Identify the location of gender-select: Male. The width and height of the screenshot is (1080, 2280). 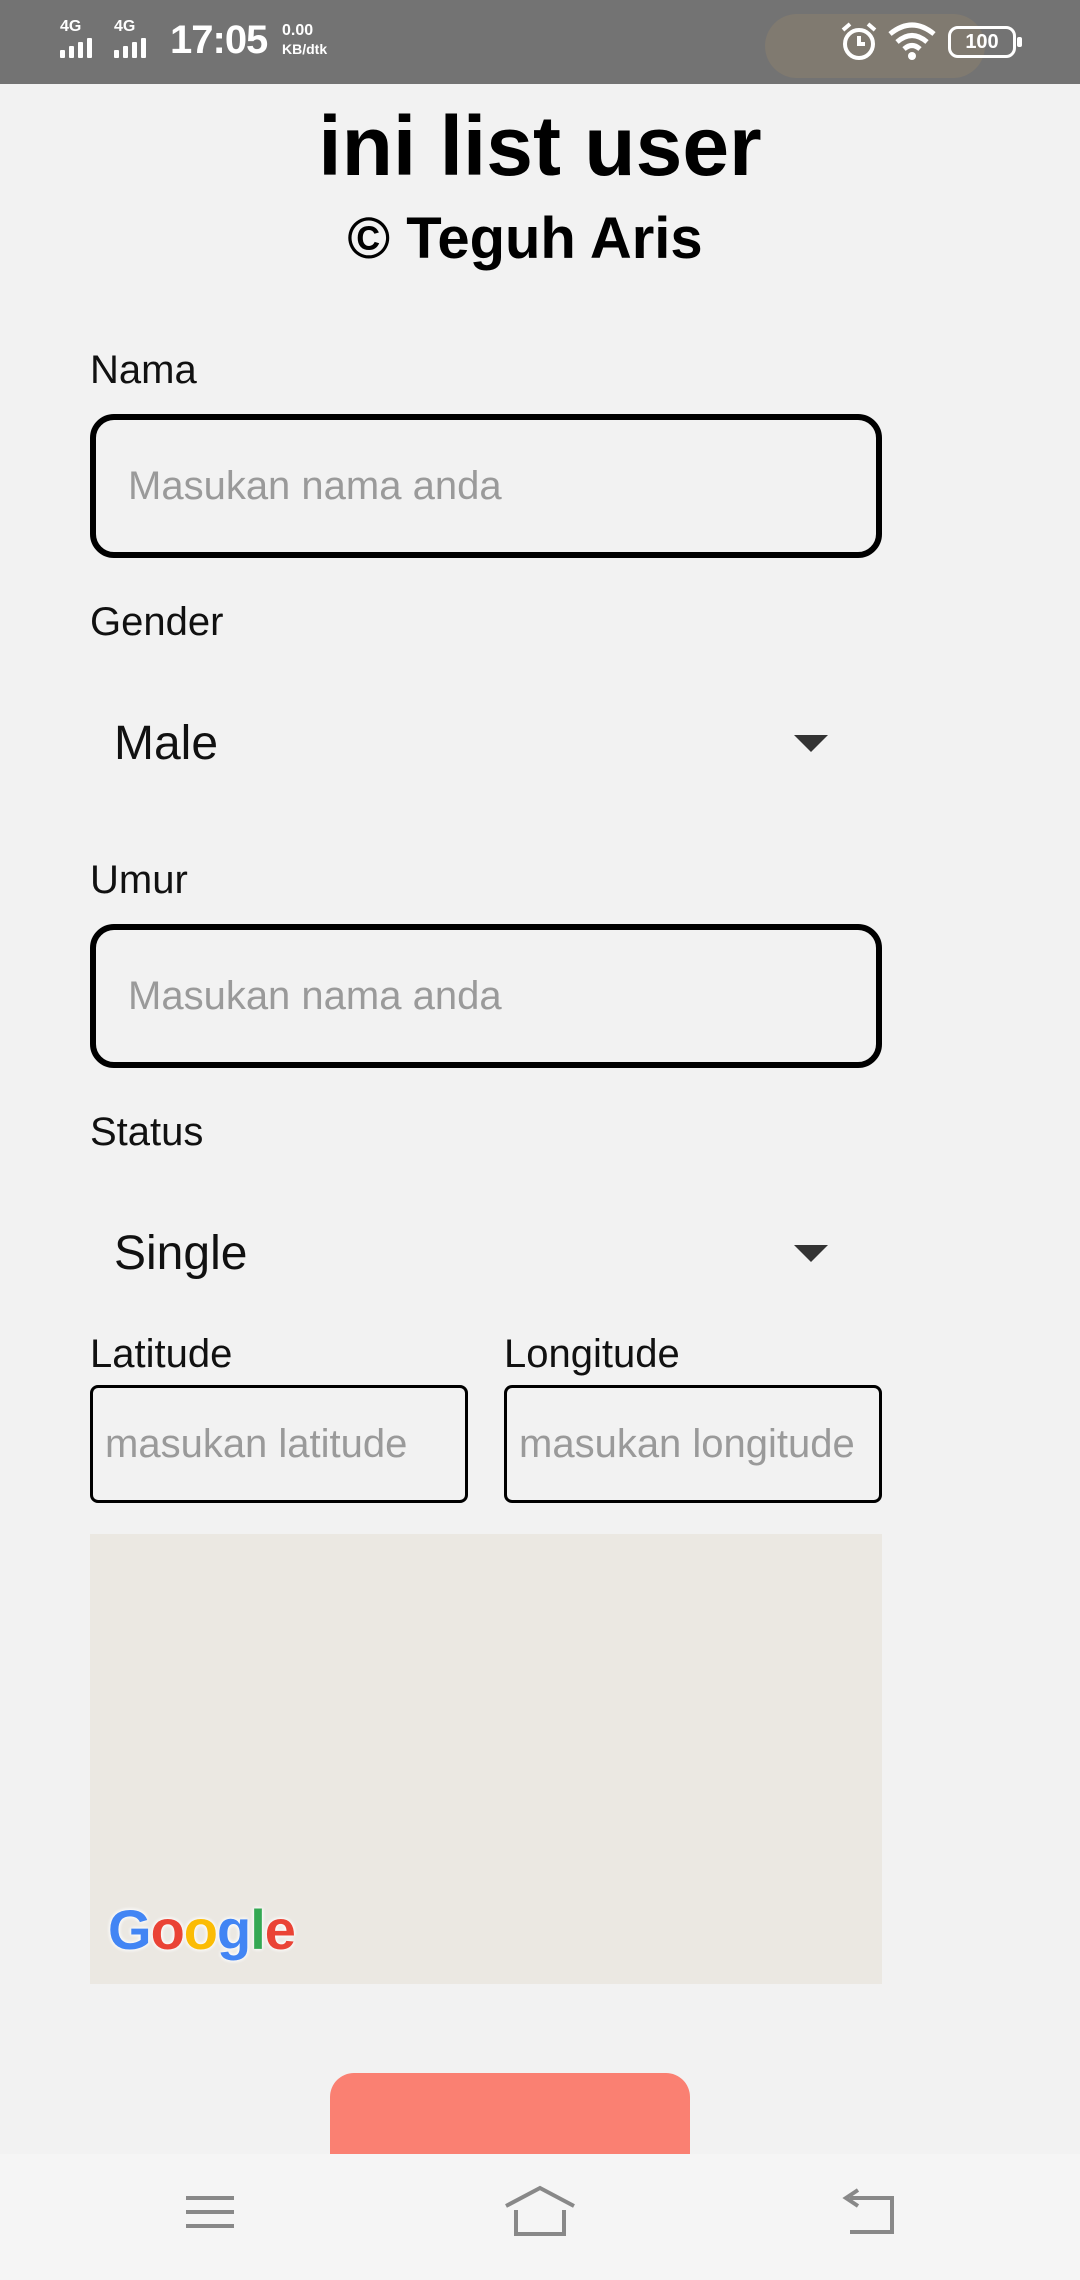
(486, 743).